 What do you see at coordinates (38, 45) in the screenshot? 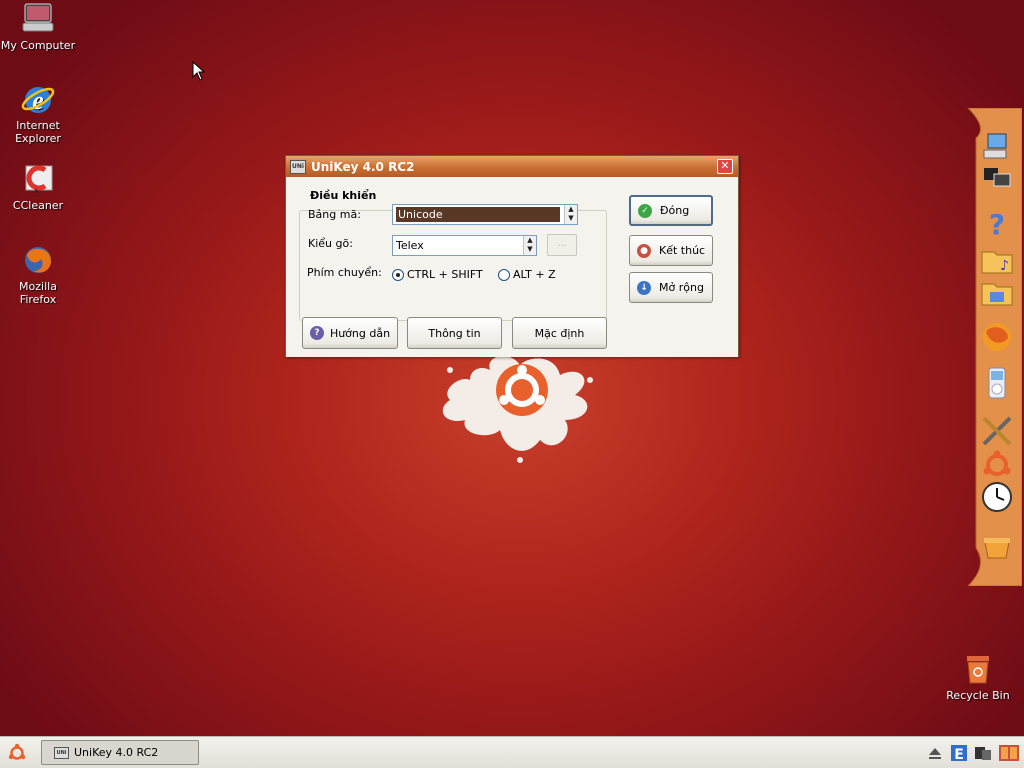
I see `desktop-icon-label: My Computer` at bounding box center [38, 45].